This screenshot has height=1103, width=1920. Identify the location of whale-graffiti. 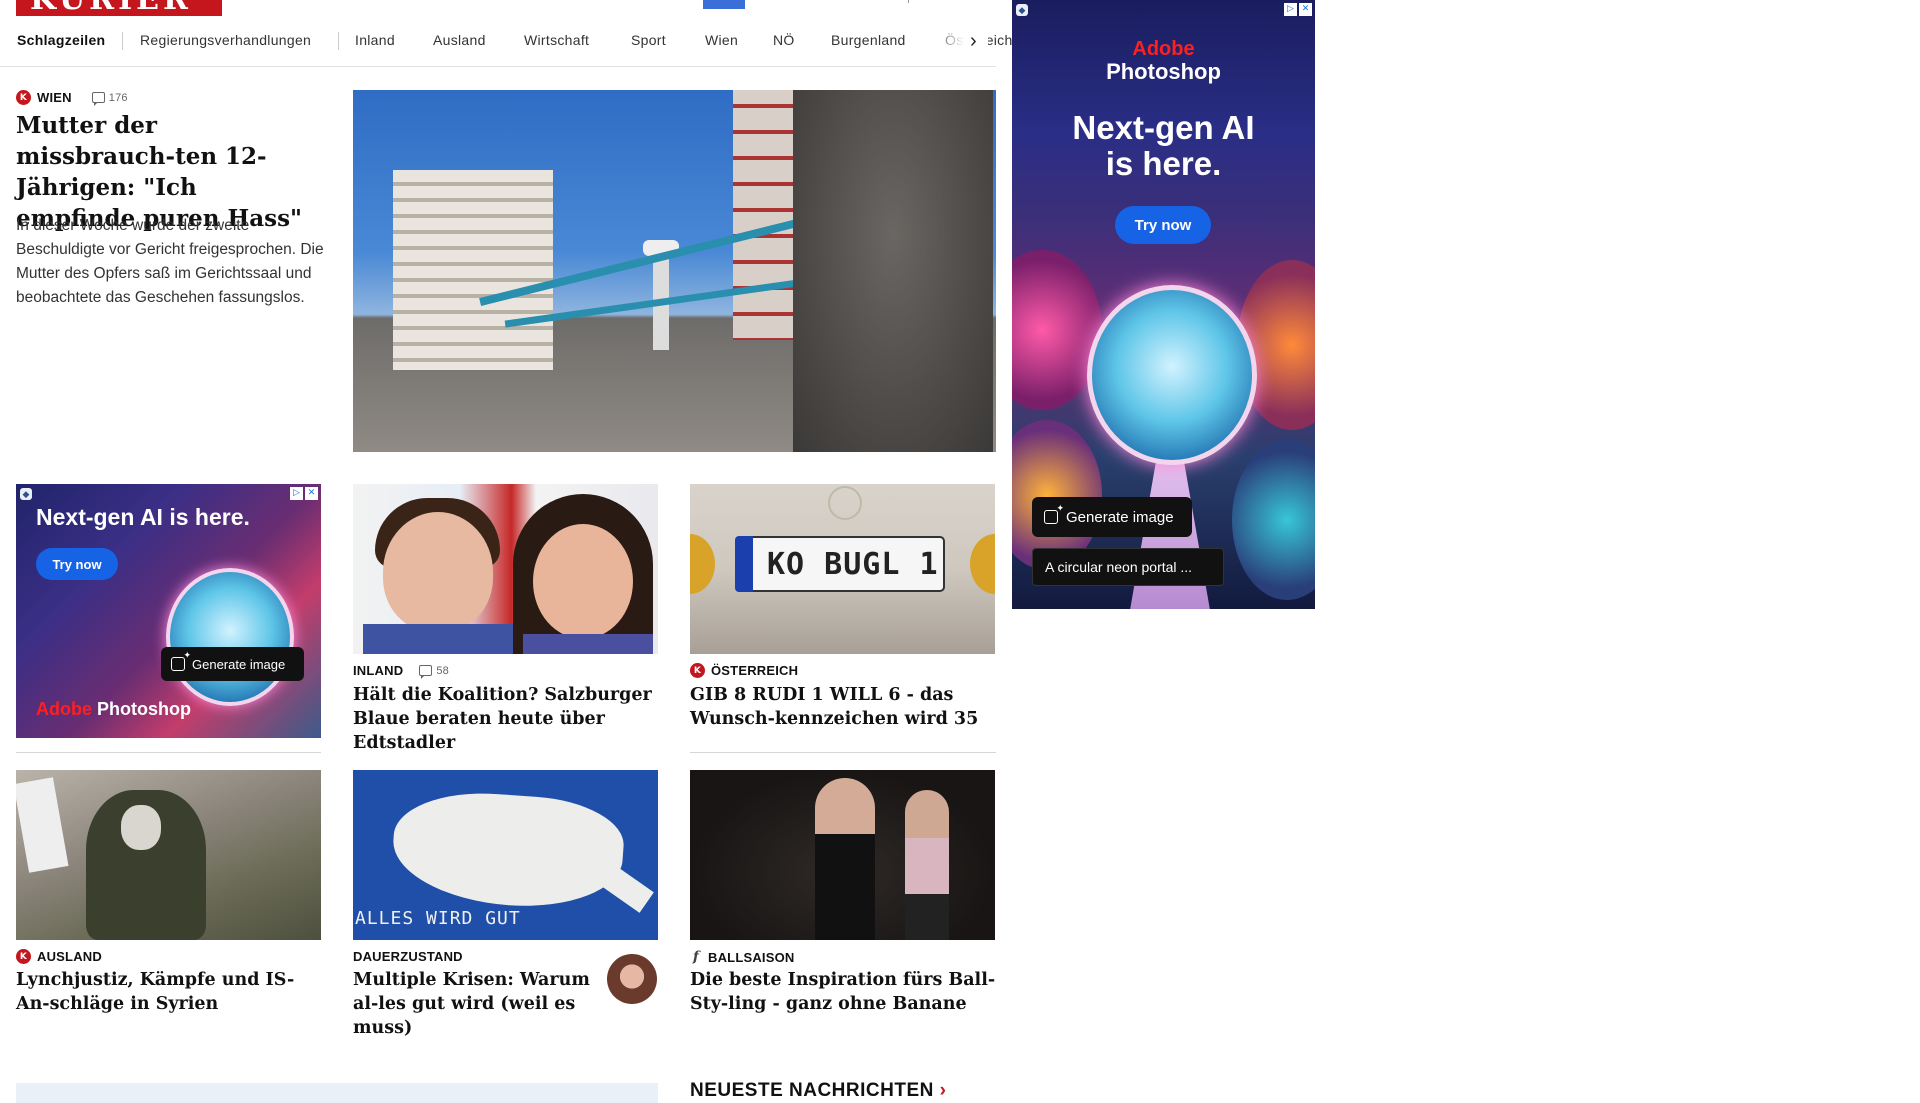
(508, 850).